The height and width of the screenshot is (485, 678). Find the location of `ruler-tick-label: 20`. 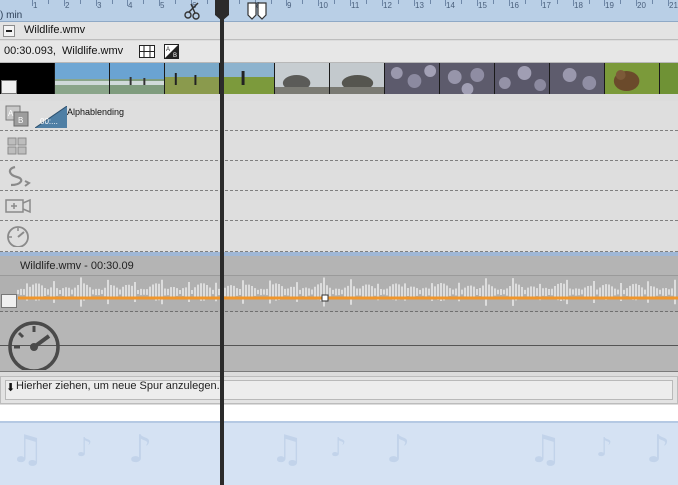

ruler-tick-label: 20 is located at coordinates (641, 5).